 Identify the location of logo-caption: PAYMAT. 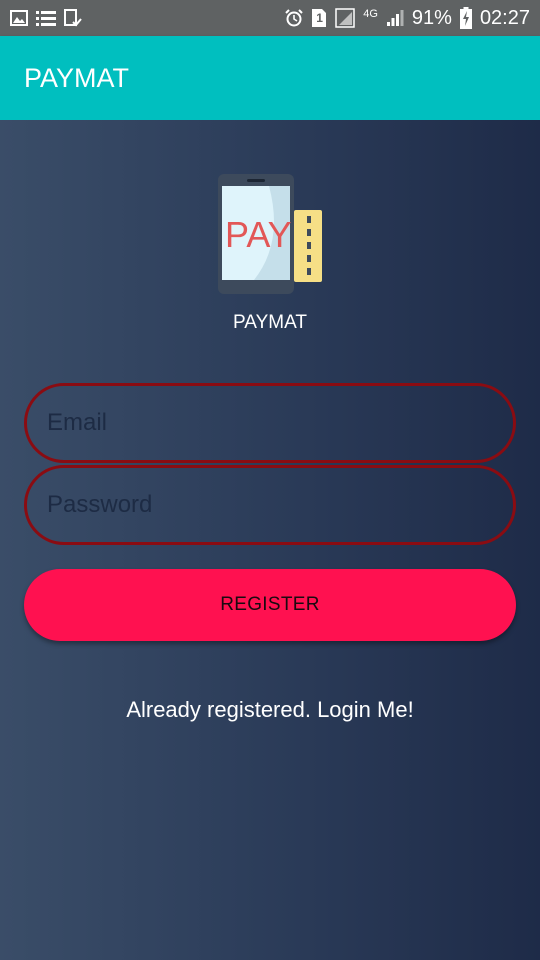
(270, 322).